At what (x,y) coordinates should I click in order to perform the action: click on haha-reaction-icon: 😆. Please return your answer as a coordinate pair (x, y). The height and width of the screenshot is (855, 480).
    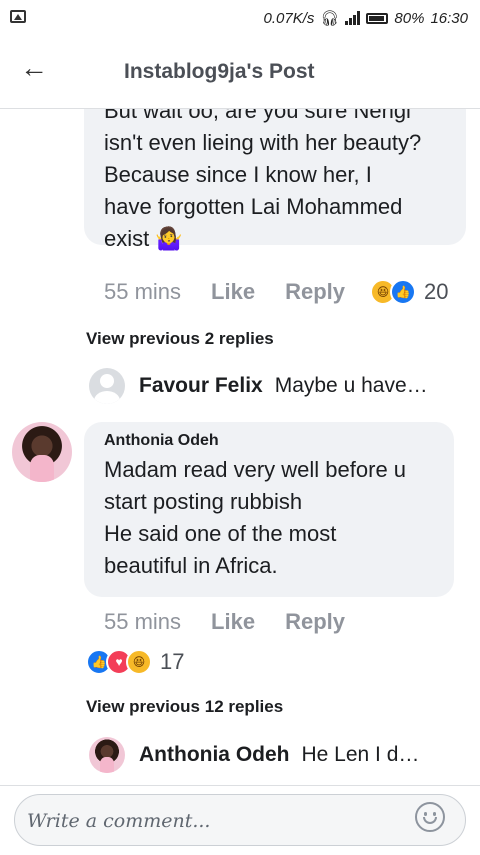
    Looking at the image, I should click on (139, 662).